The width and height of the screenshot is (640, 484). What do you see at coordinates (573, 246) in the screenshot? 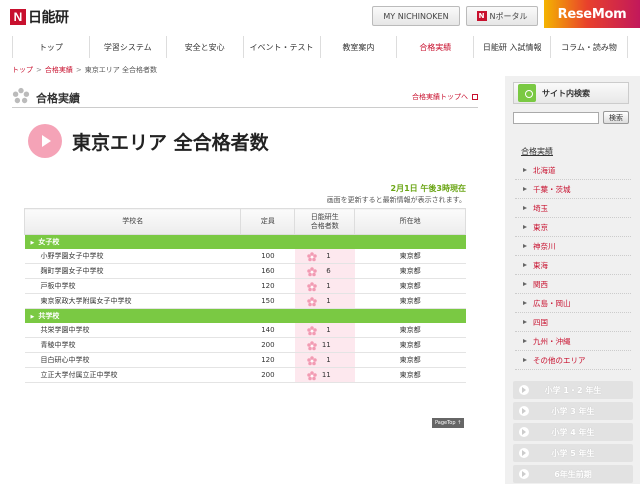
I see `area-item: 神奈川` at bounding box center [573, 246].